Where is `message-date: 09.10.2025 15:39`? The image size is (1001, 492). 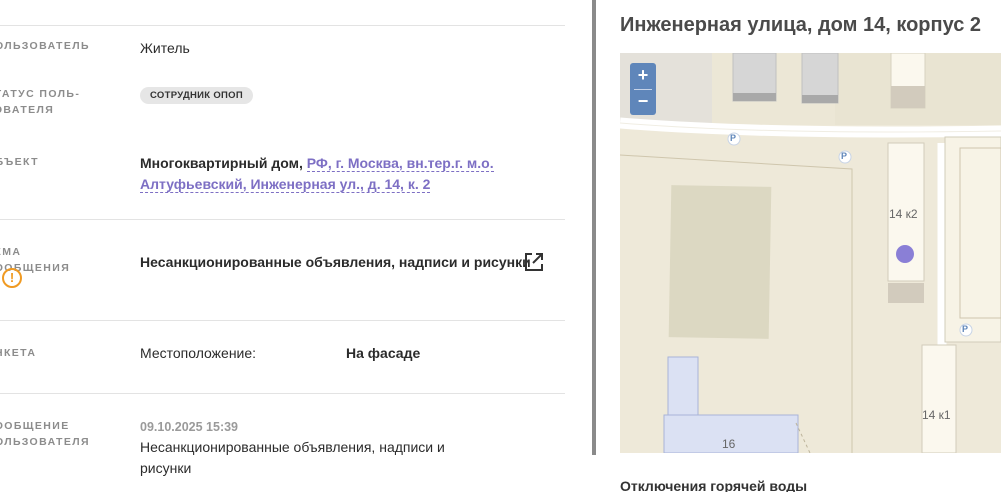
message-date: 09.10.2025 15:39 is located at coordinates (189, 427).